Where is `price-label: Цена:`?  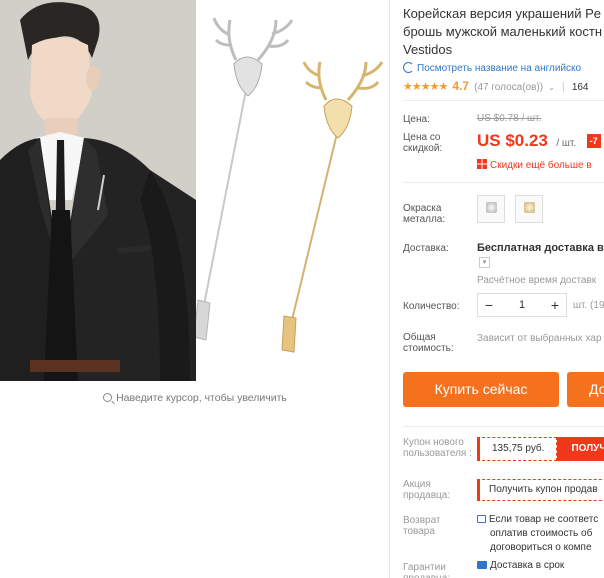
price-label: Цена: is located at coordinates (416, 119).